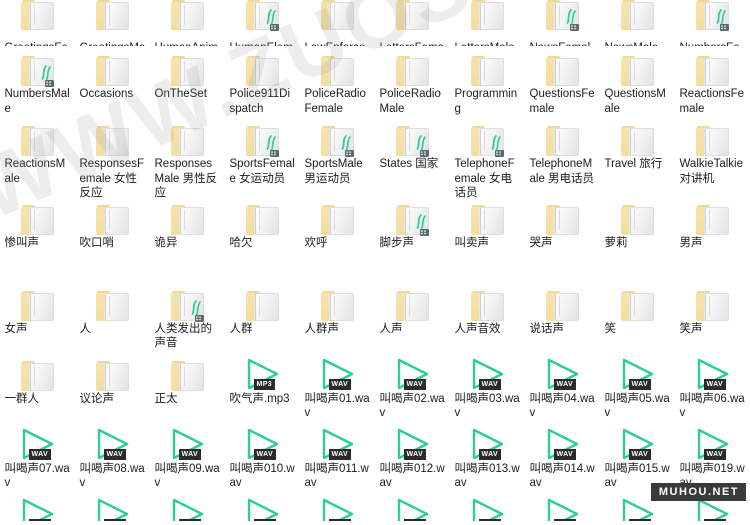  What do you see at coordinates (712, 81) in the screenshot?
I see `folder-item: ReactionsFemale` at bounding box center [712, 81].